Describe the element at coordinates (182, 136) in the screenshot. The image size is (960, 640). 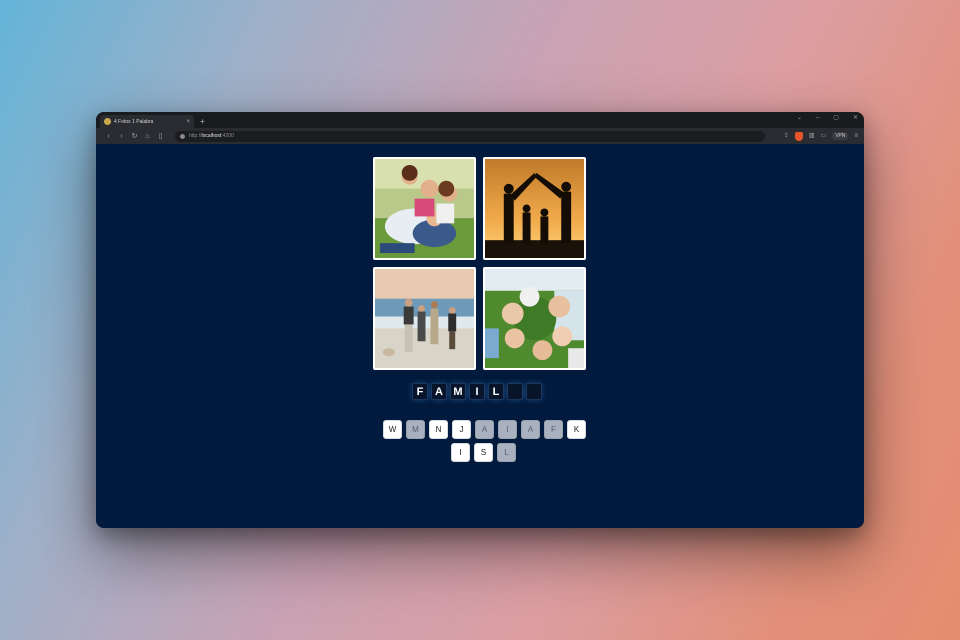
I see `site-info-icon` at that location.